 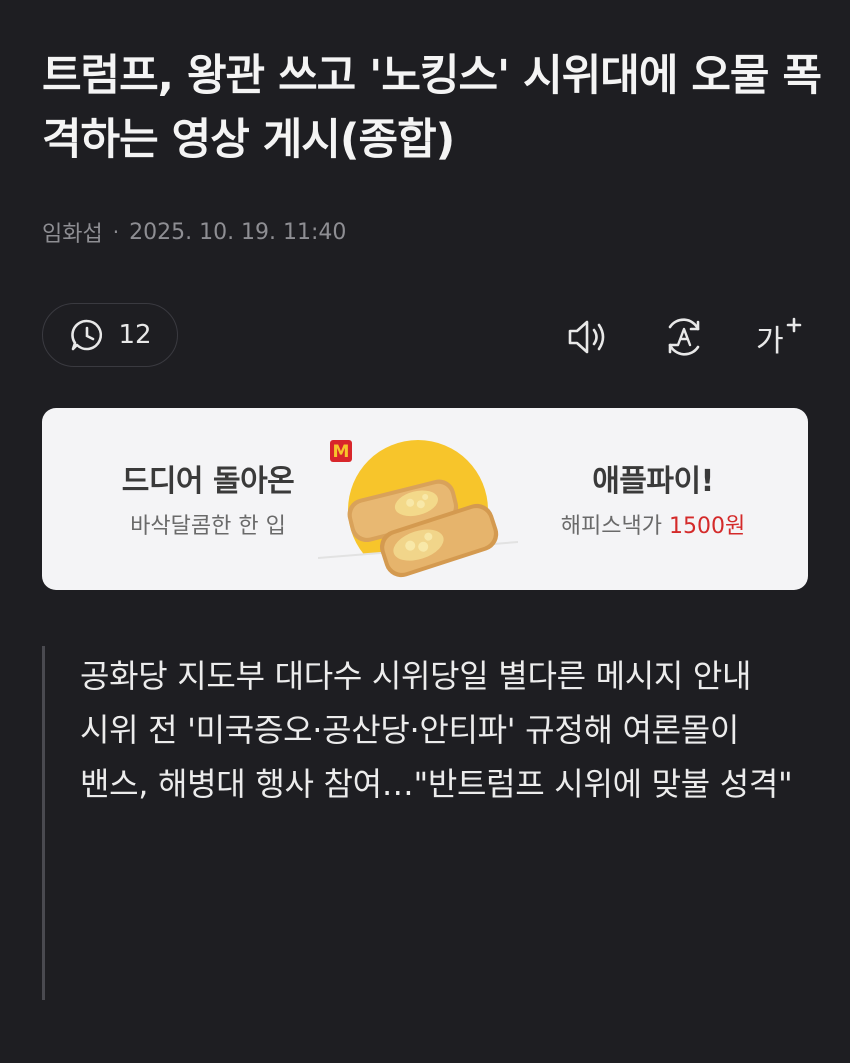 What do you see at coordinates (707, 526) in the screenshot?
I see `ad-price: 1500원` at bounding box center [707, 526].